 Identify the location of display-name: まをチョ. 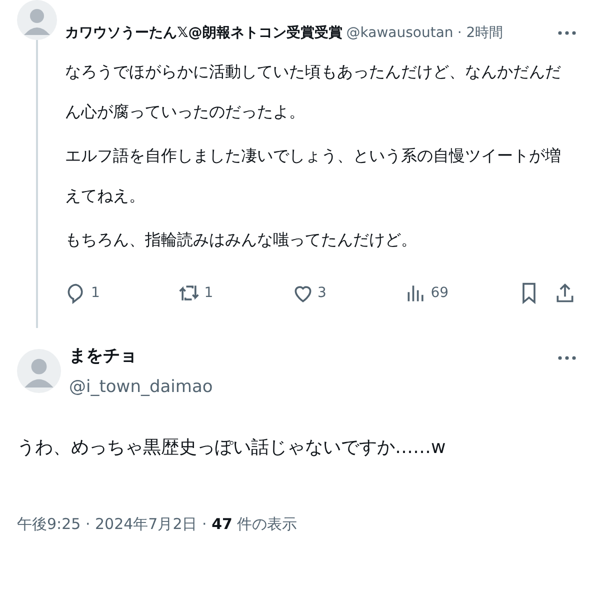
(141, 355).